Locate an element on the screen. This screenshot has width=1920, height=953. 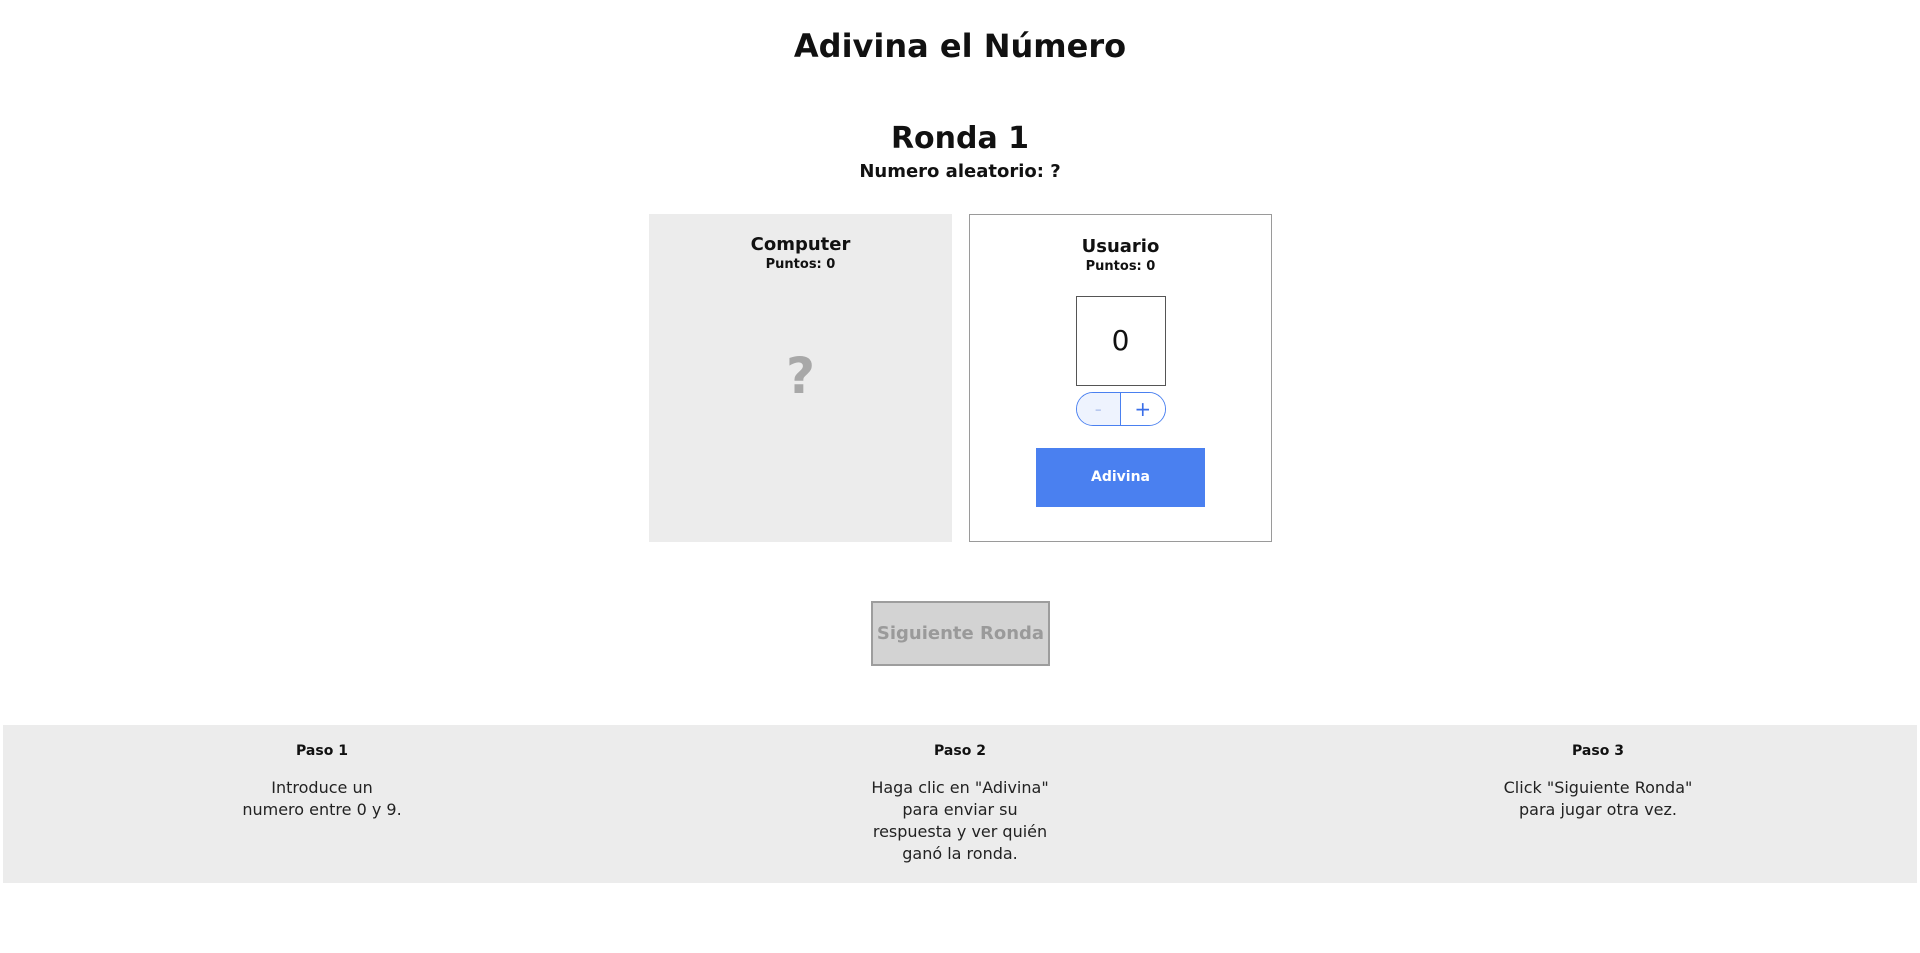
random-number-label: Numero aleatorio: ? is located at coordinates (960, 171).